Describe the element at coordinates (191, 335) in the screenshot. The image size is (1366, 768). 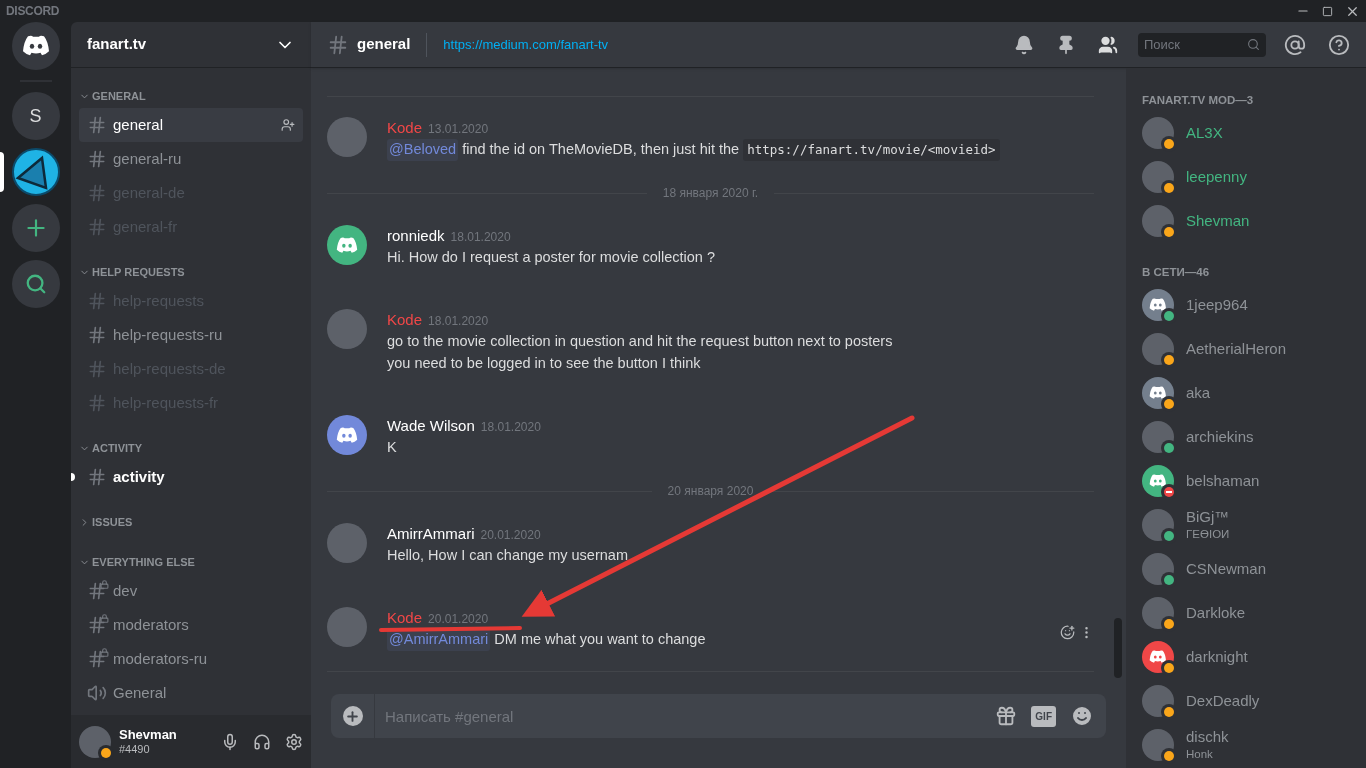
I see `channel-item: help-requests-ru` at that location.